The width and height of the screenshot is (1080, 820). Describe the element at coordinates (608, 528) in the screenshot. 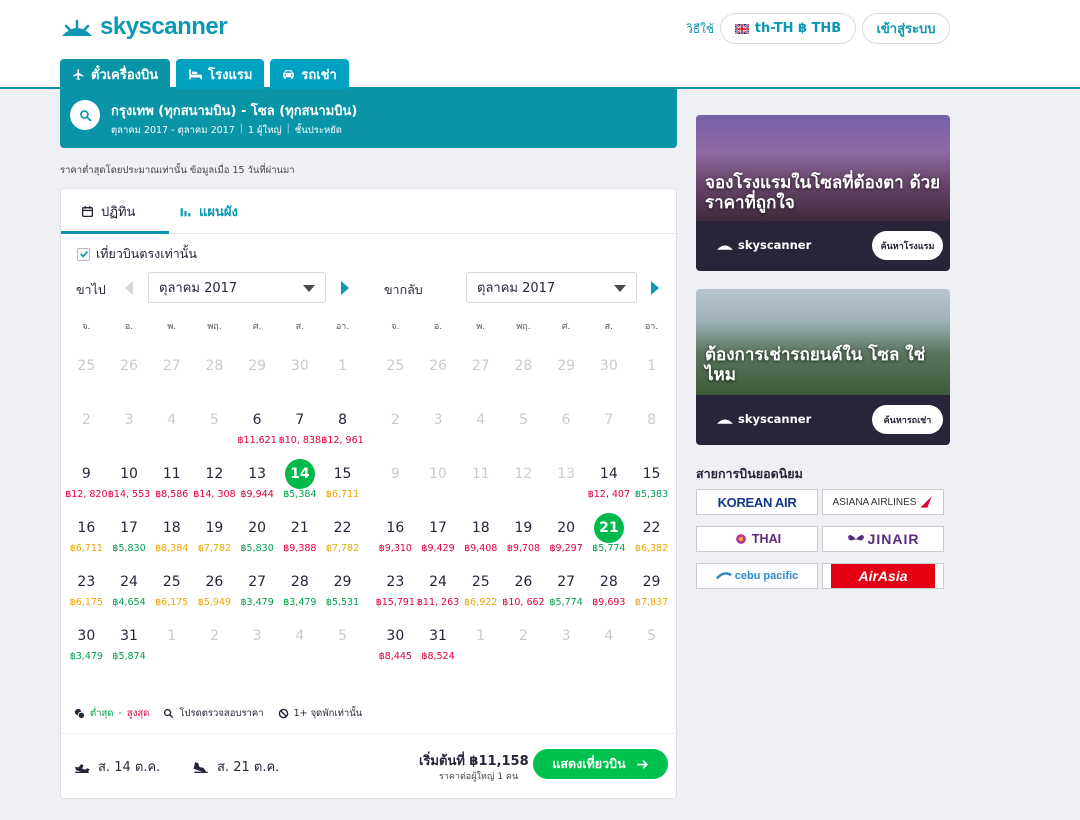

I see `day-number: 21` at that location.